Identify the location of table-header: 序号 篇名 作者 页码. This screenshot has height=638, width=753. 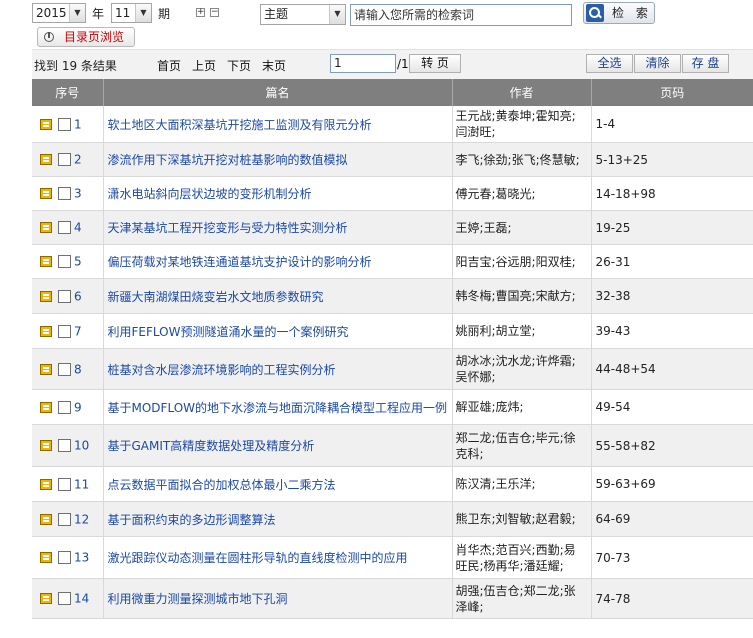
(392, 92).